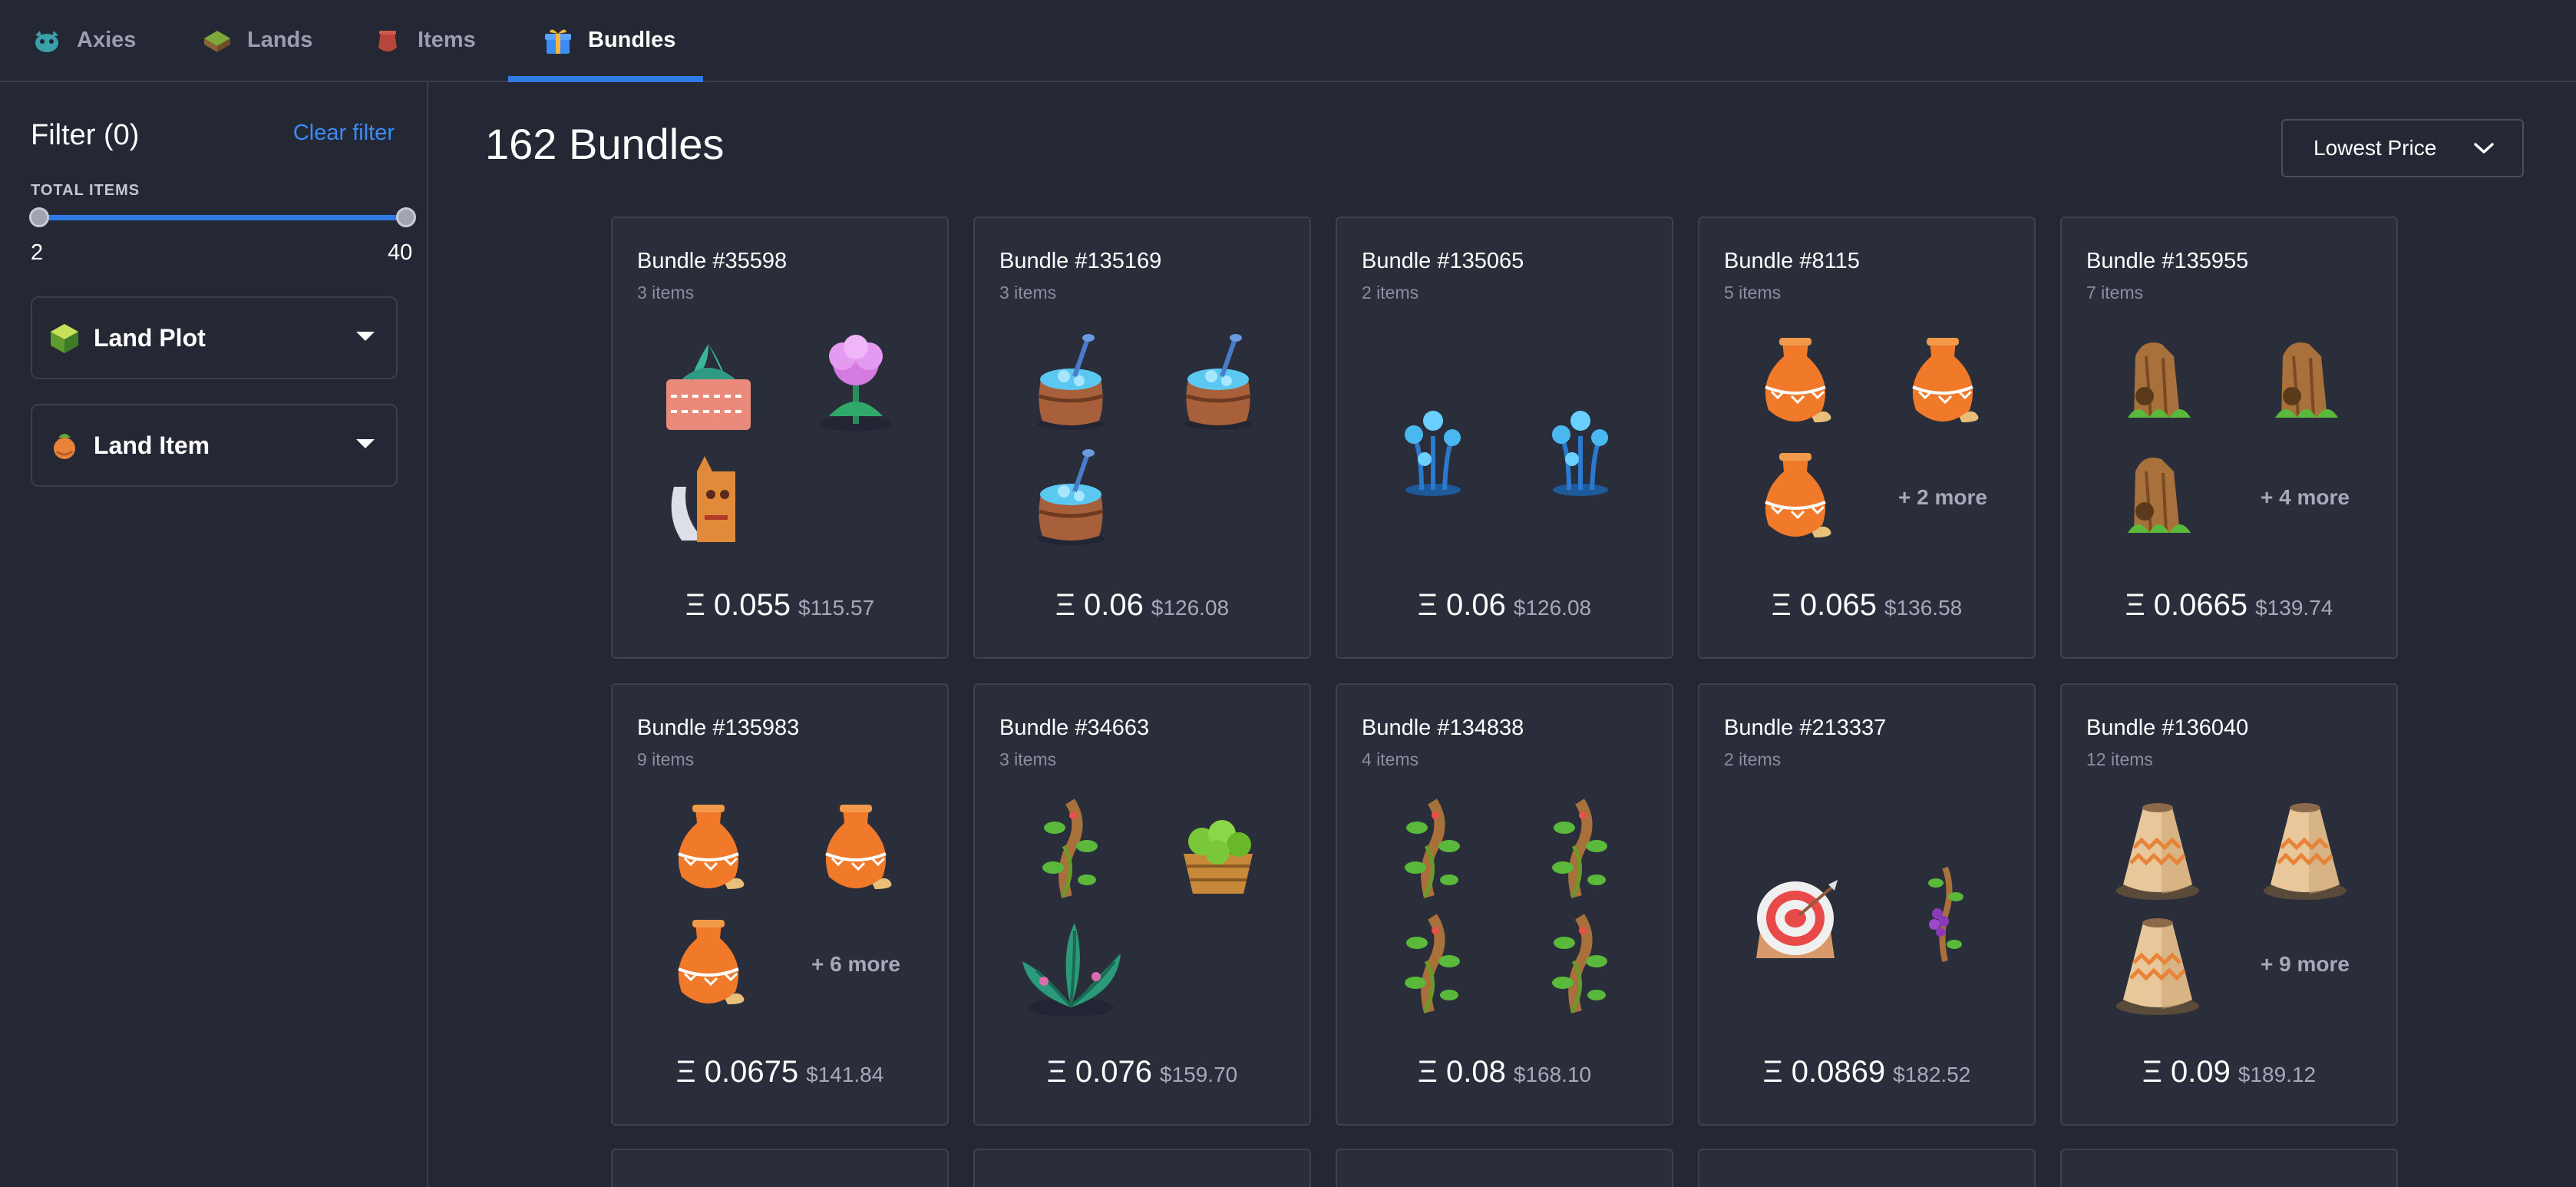 This screenshot has width=2576, height=1187. Describe the element at coordinates (85, 190) in the screenshot. I see `total-items-label: TOTAL ITEMS` at that location.